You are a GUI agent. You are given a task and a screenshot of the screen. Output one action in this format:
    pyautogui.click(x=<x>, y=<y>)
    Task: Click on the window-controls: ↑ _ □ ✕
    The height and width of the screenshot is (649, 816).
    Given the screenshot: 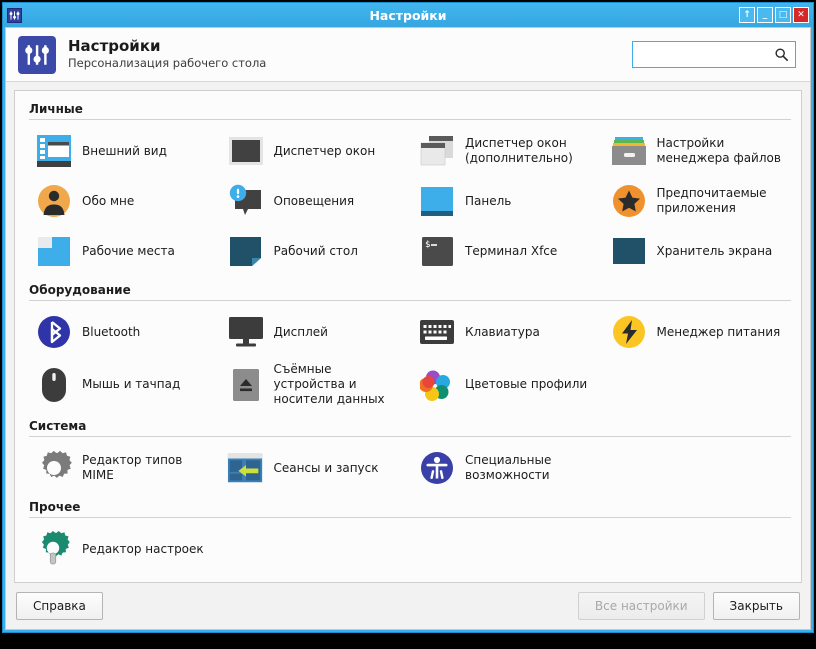 What is the action you would take?
    pyautogui.click(x=774, y=15)
    